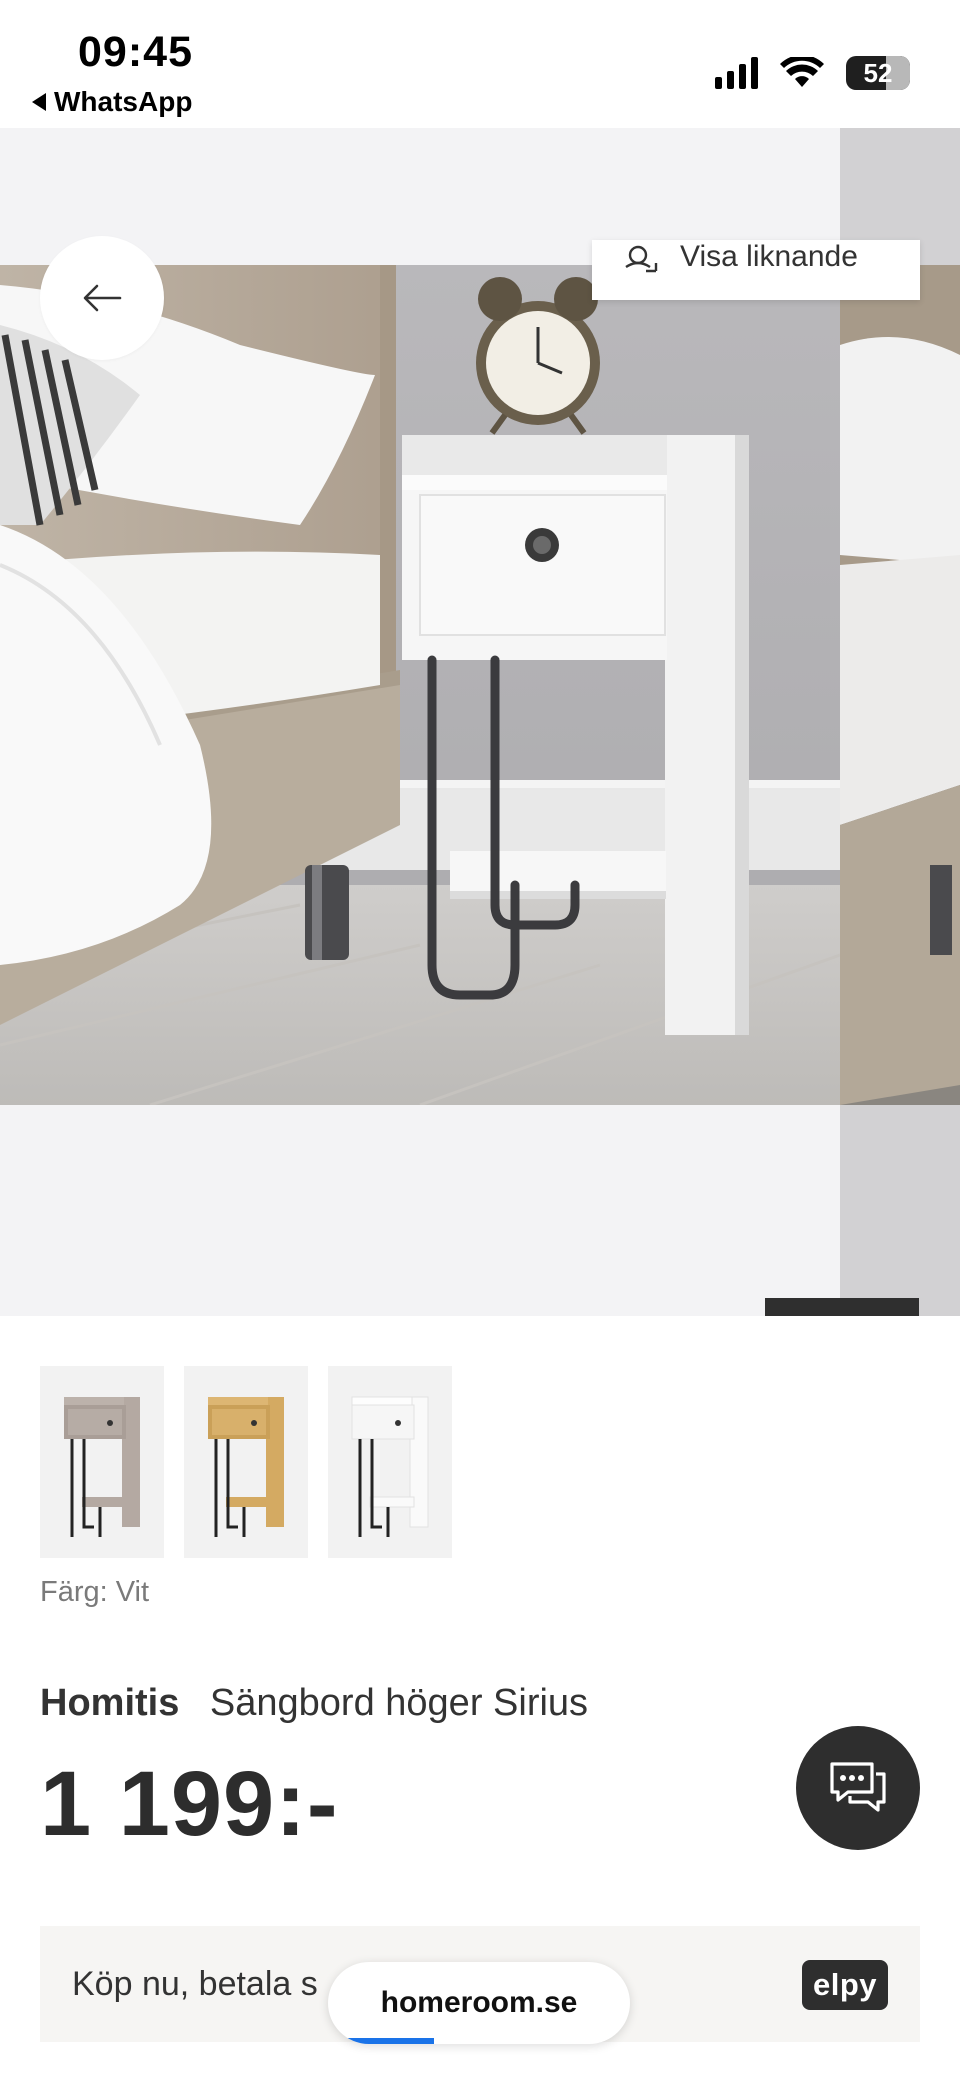 The image size is (960, 2079). I want to click on cellular-signal-icon, so click(736, 73).